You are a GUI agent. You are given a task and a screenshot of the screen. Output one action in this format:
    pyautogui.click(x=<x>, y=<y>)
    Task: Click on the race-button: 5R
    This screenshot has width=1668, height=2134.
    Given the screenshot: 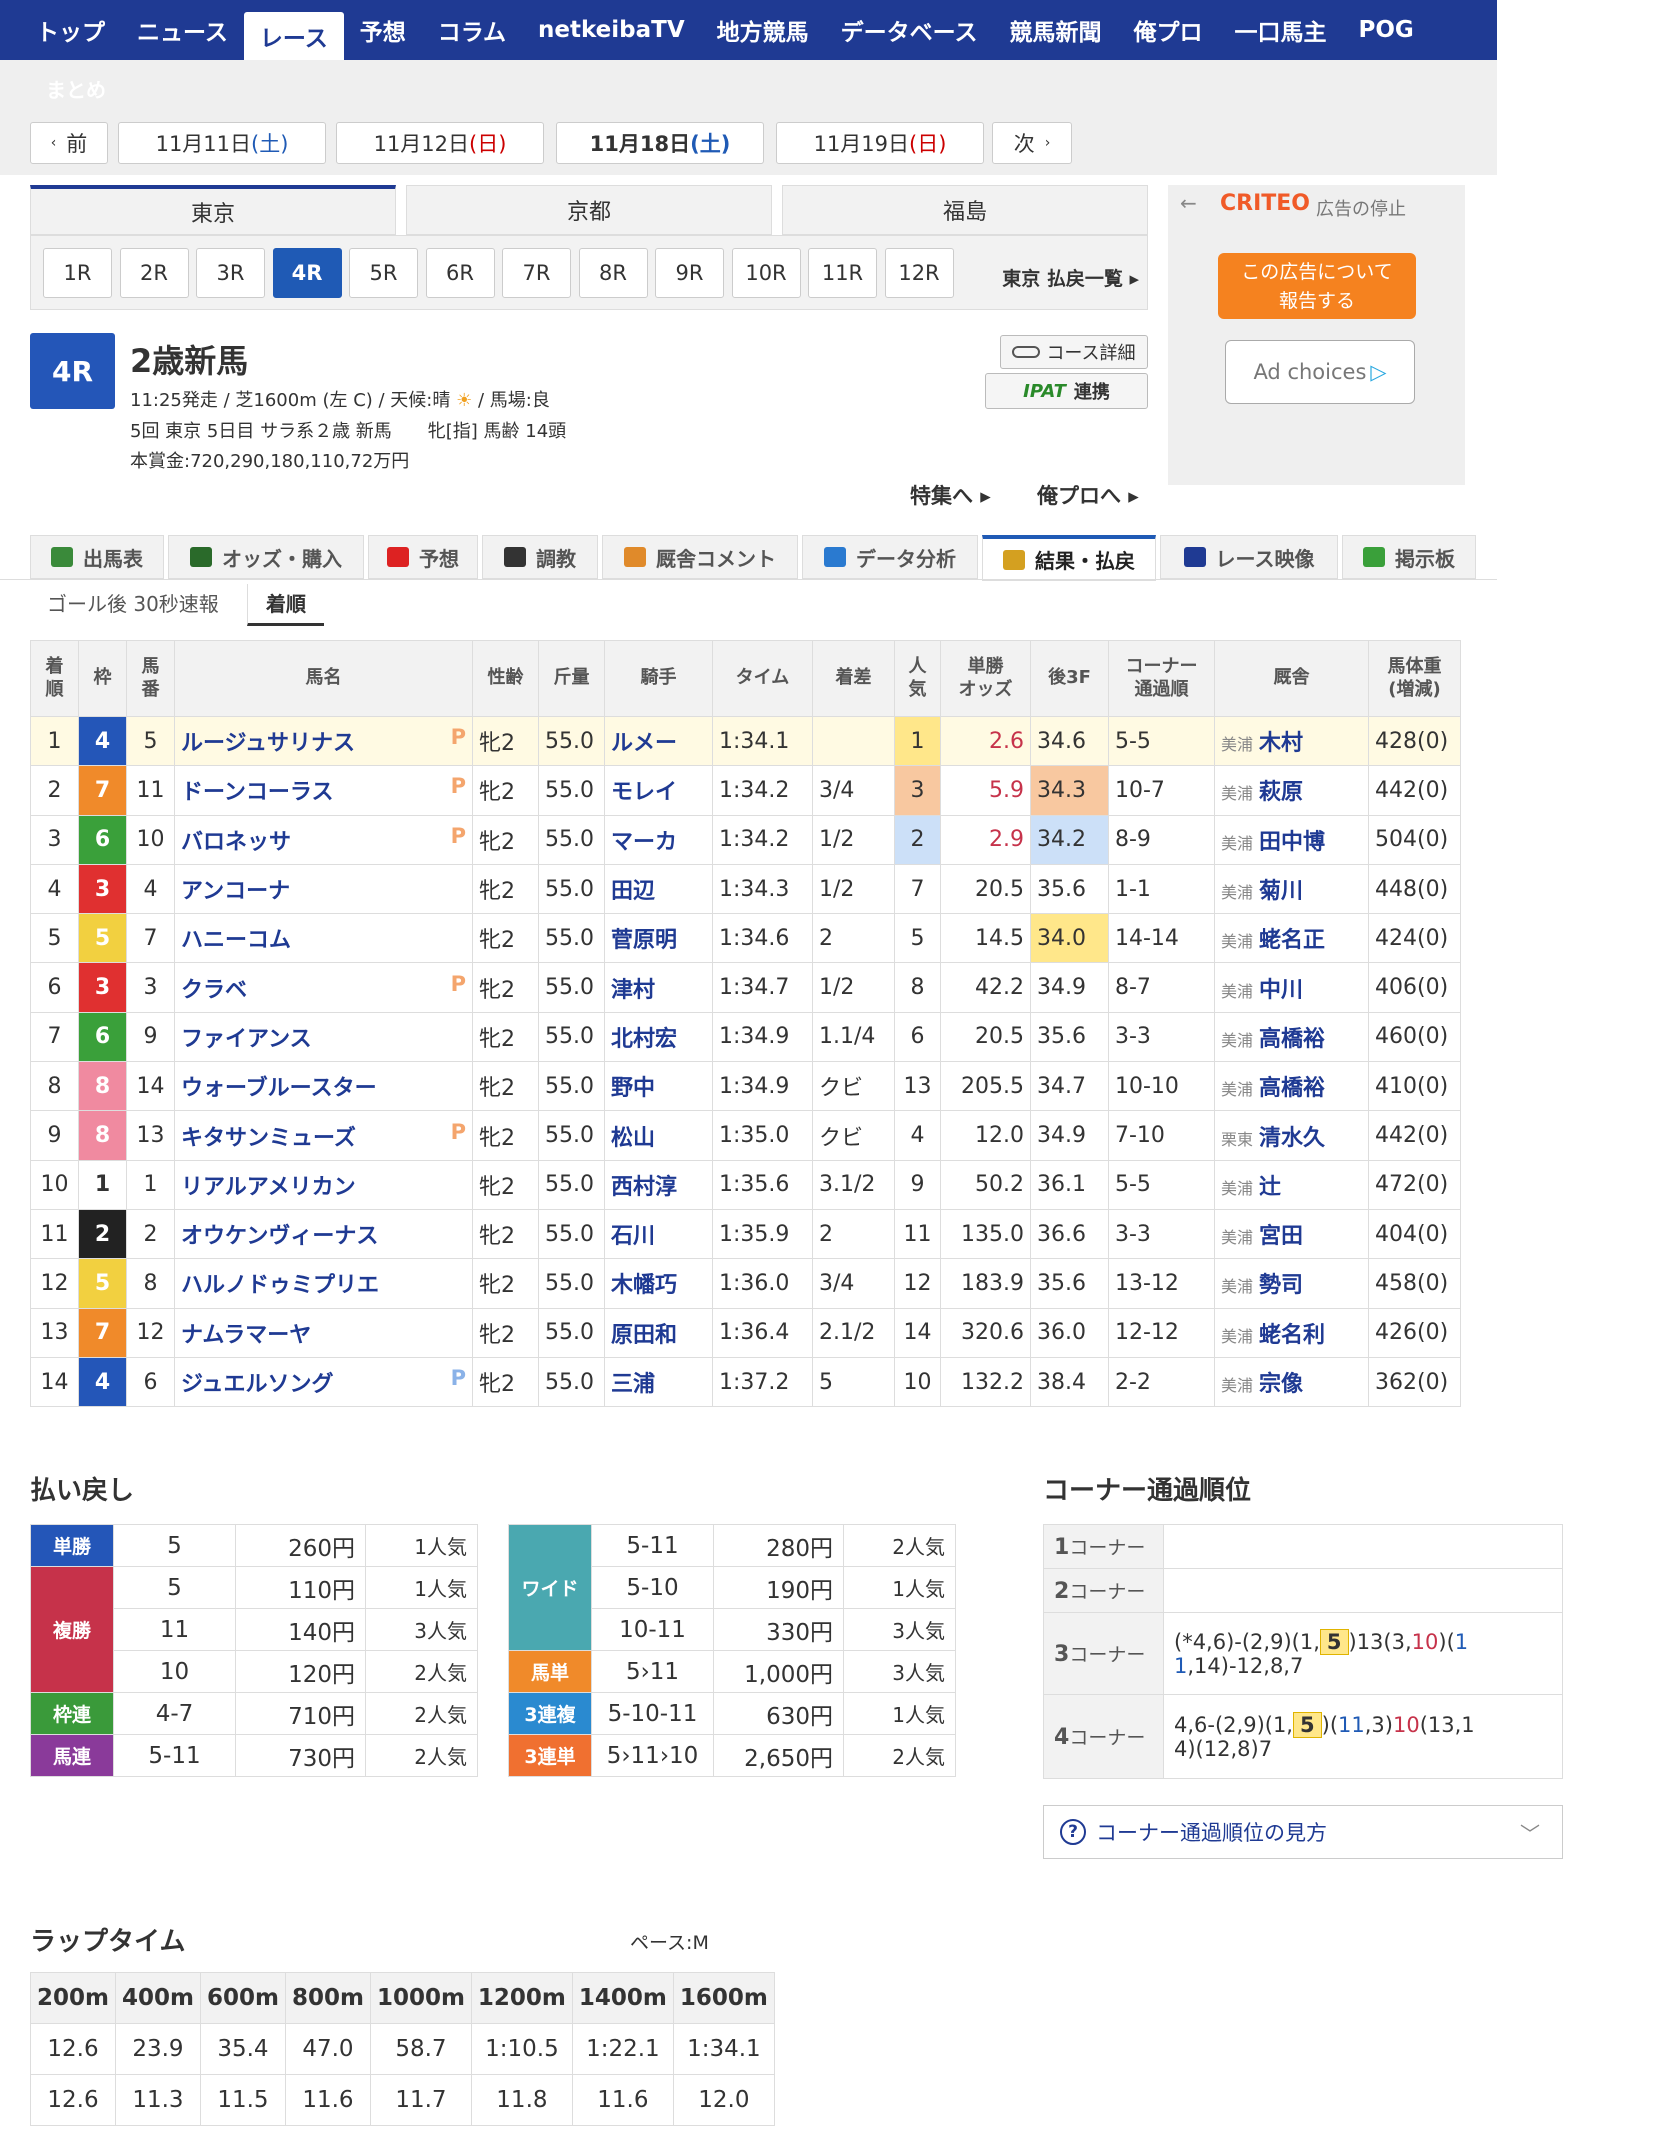 What is the action you would take?
    pyautogui.click(x=383, y=273)
    